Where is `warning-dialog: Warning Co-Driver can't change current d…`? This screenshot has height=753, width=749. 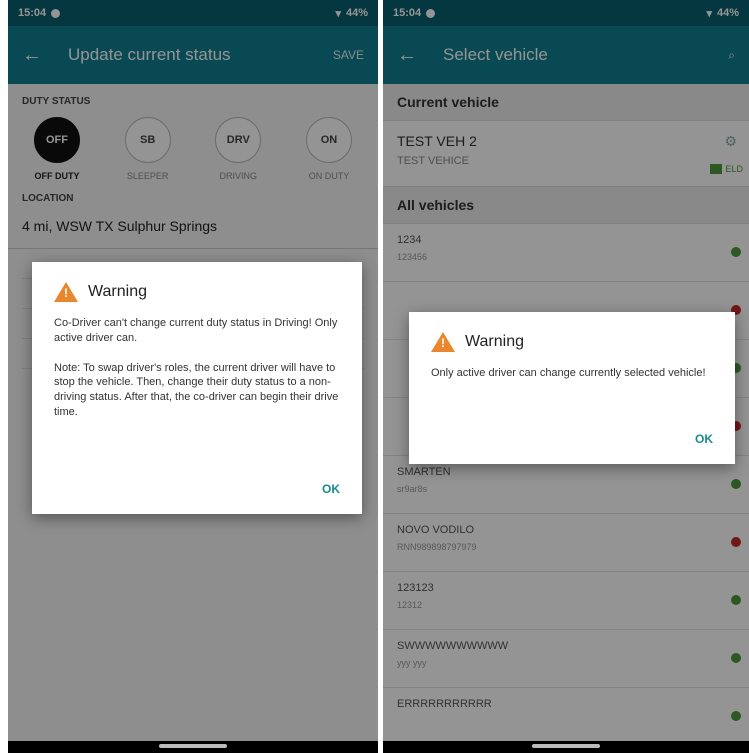 warning-dialog: Warning Co-Driver can't change current d… is located at coordinates (197, 388).